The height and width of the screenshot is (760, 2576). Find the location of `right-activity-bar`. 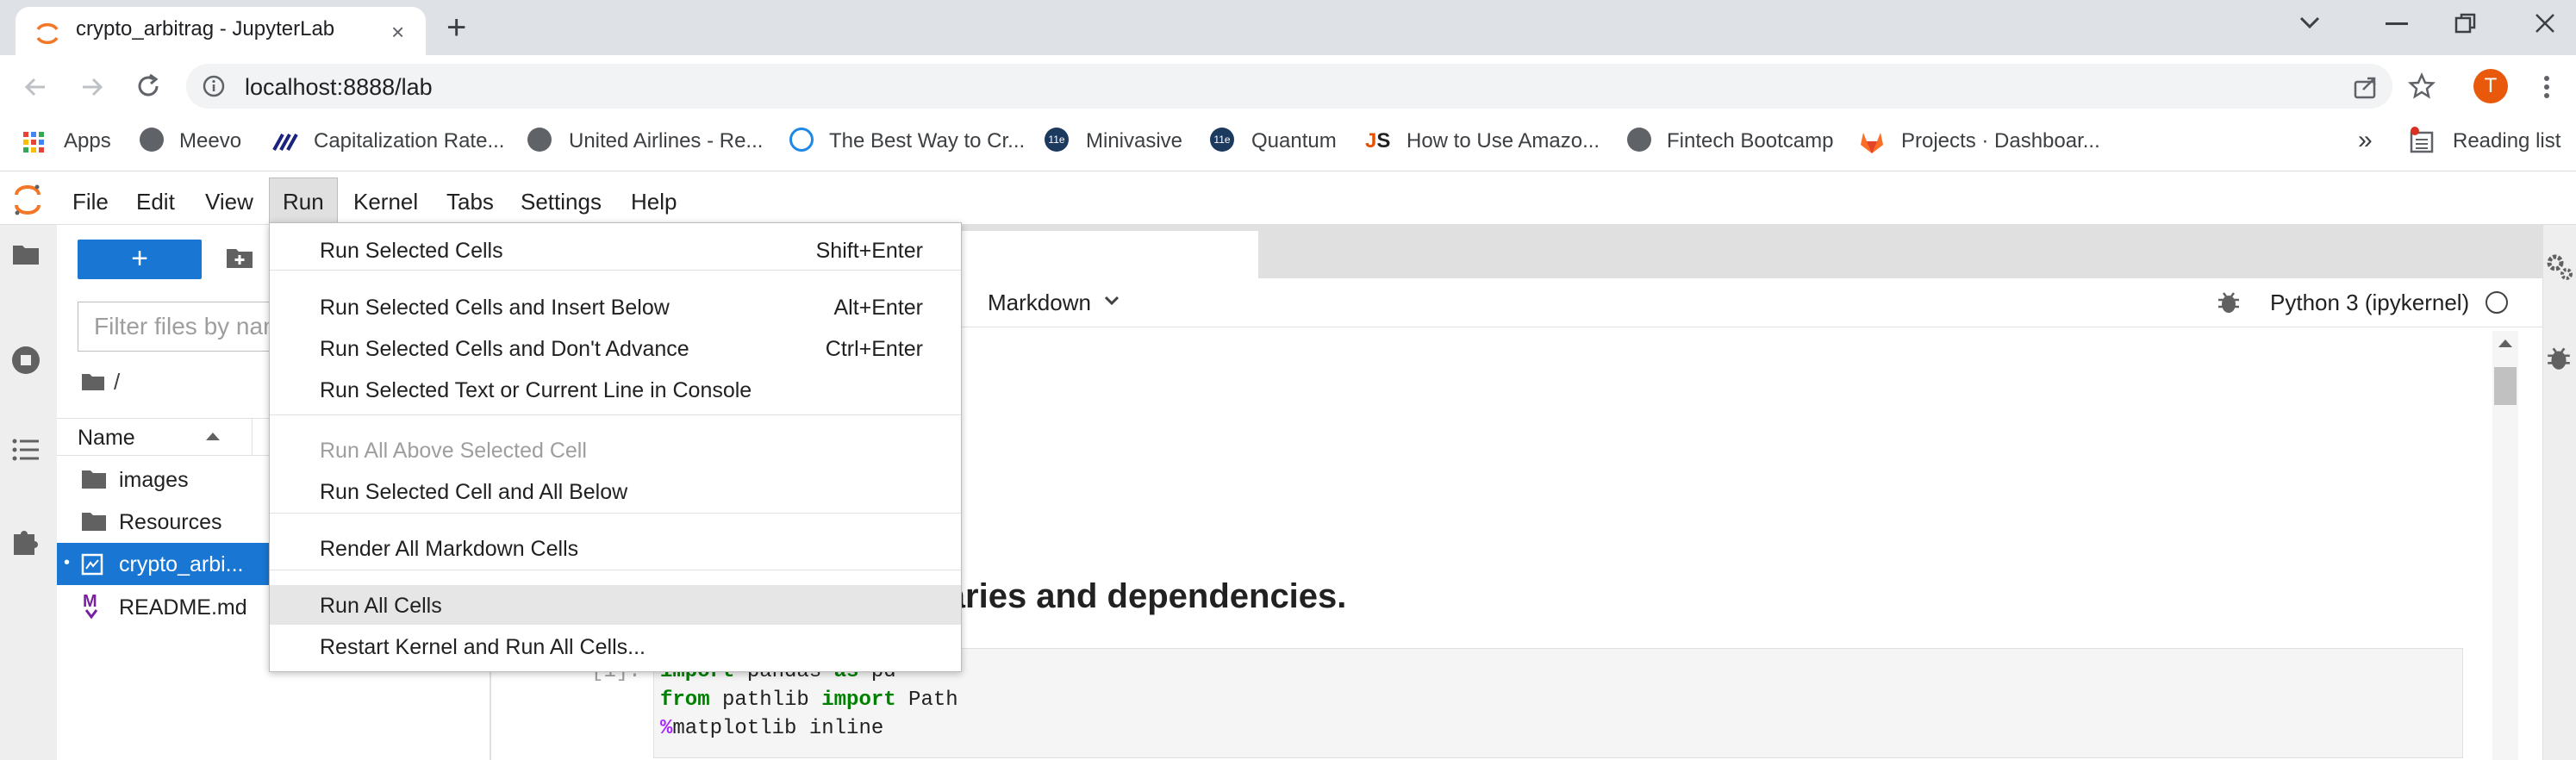

right-activity-bar is located at coordinates (2559, 492).